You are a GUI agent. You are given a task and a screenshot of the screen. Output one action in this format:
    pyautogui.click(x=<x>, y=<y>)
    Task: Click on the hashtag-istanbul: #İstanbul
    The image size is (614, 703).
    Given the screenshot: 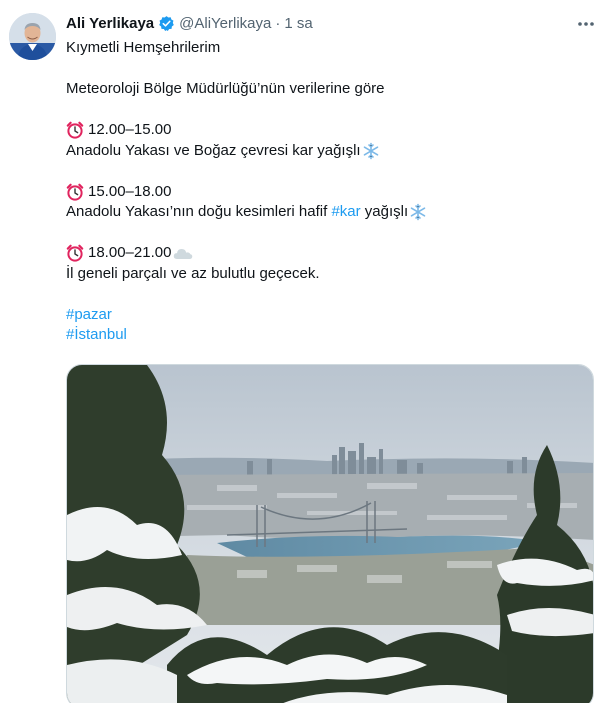 What is the action you would take?
    pyautogui.click(x=96, y=335)
    